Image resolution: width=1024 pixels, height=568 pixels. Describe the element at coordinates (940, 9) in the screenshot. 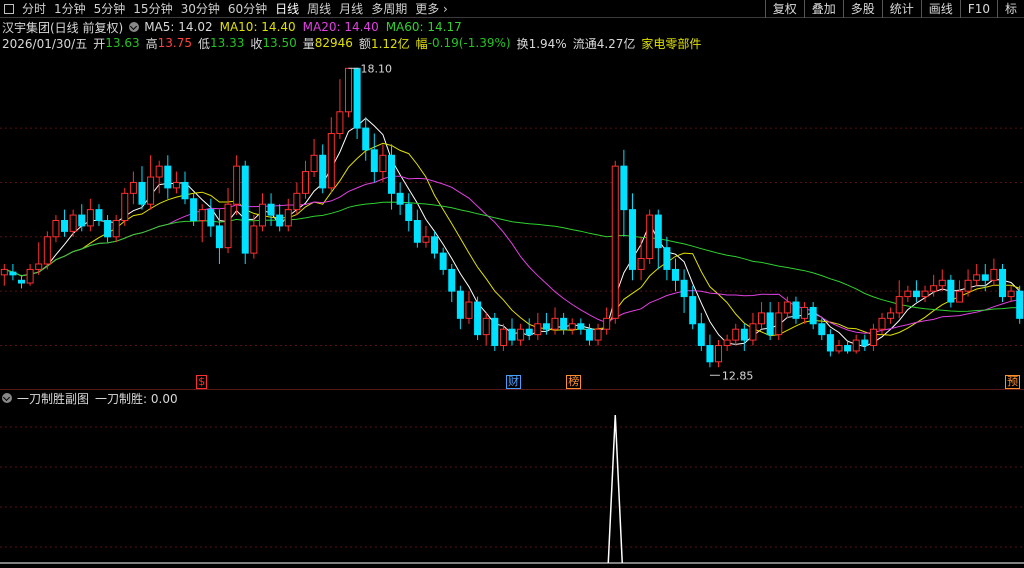

I see `toolbar-button: 画线` at that location.